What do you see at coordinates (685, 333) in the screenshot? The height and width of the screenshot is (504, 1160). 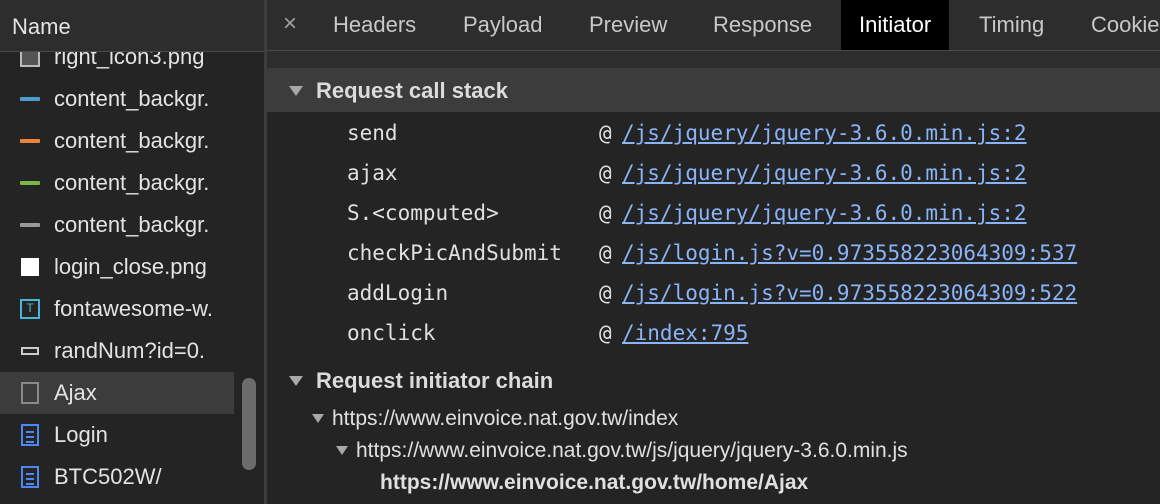 I see `frame-source-link: /index:795` at bounding box center [685, 333].